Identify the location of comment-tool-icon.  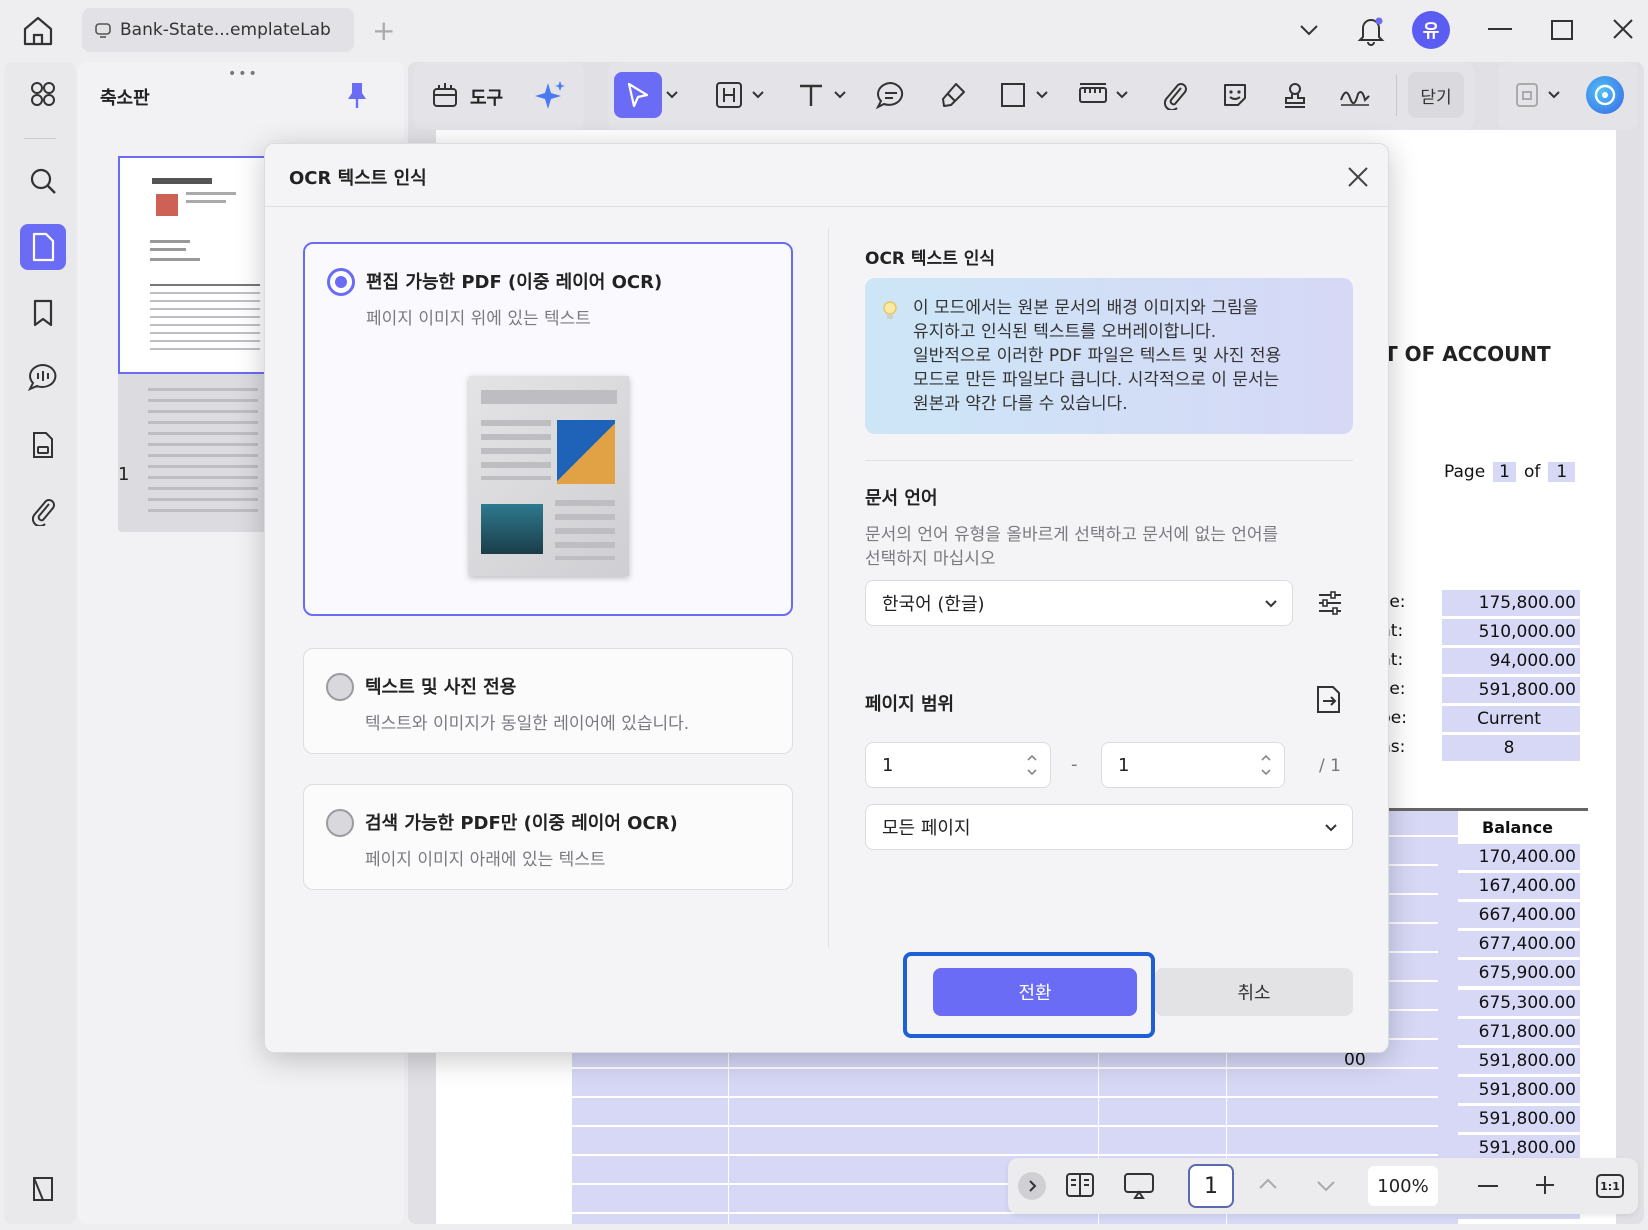
(891, 95).